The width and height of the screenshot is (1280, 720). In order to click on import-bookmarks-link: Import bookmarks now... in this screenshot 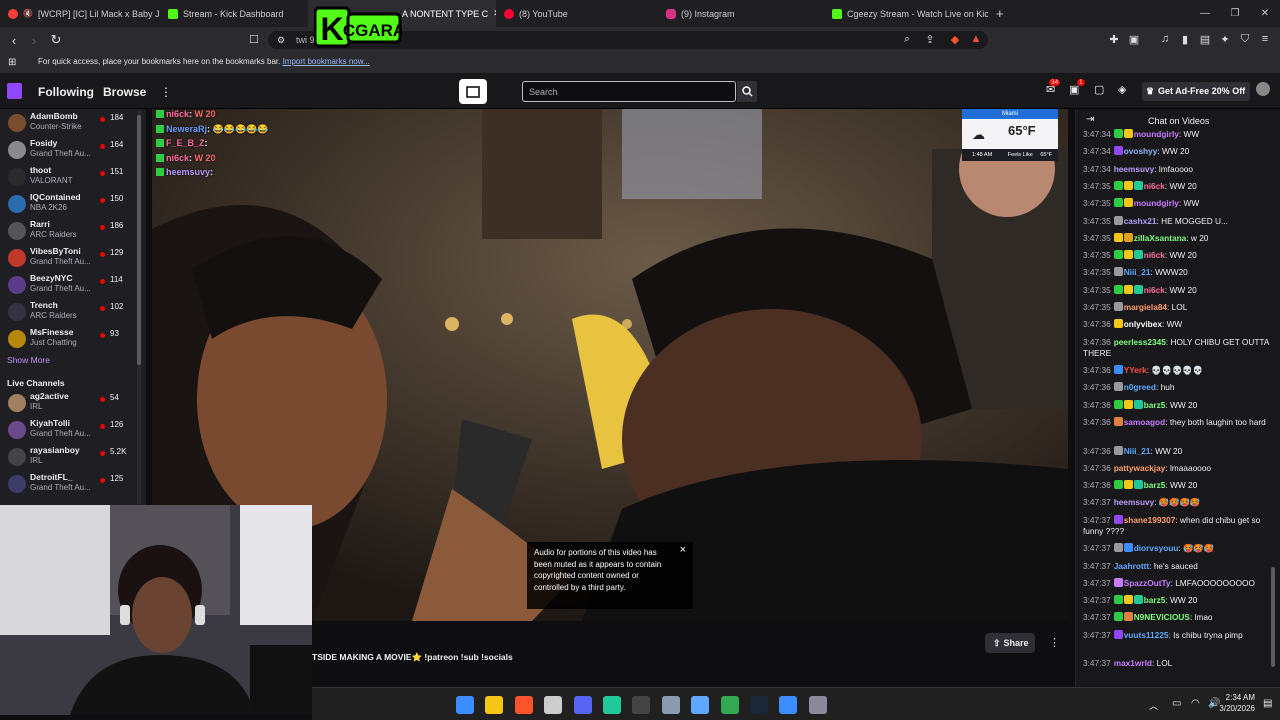, I will do `click(326, 61)`.